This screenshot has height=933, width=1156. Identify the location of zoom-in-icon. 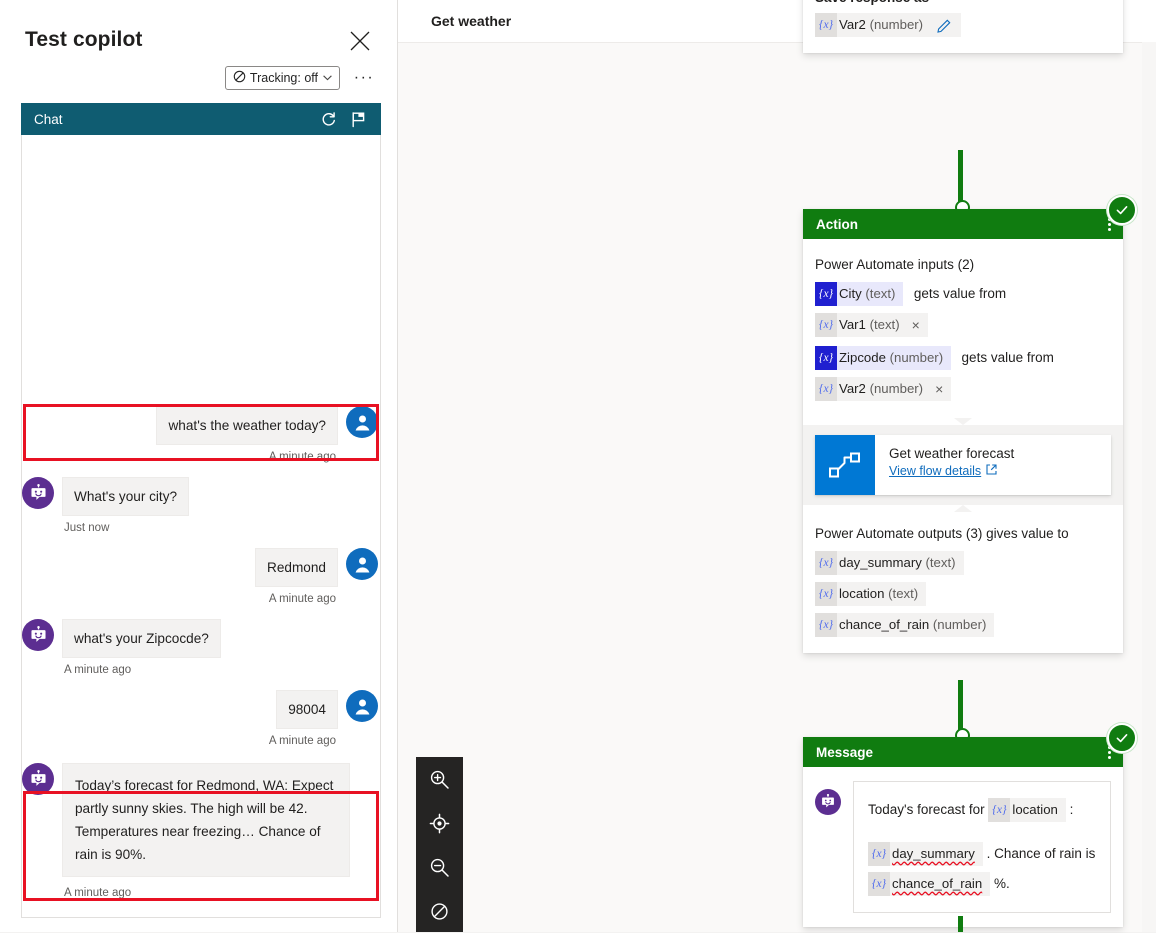
(439, 779).